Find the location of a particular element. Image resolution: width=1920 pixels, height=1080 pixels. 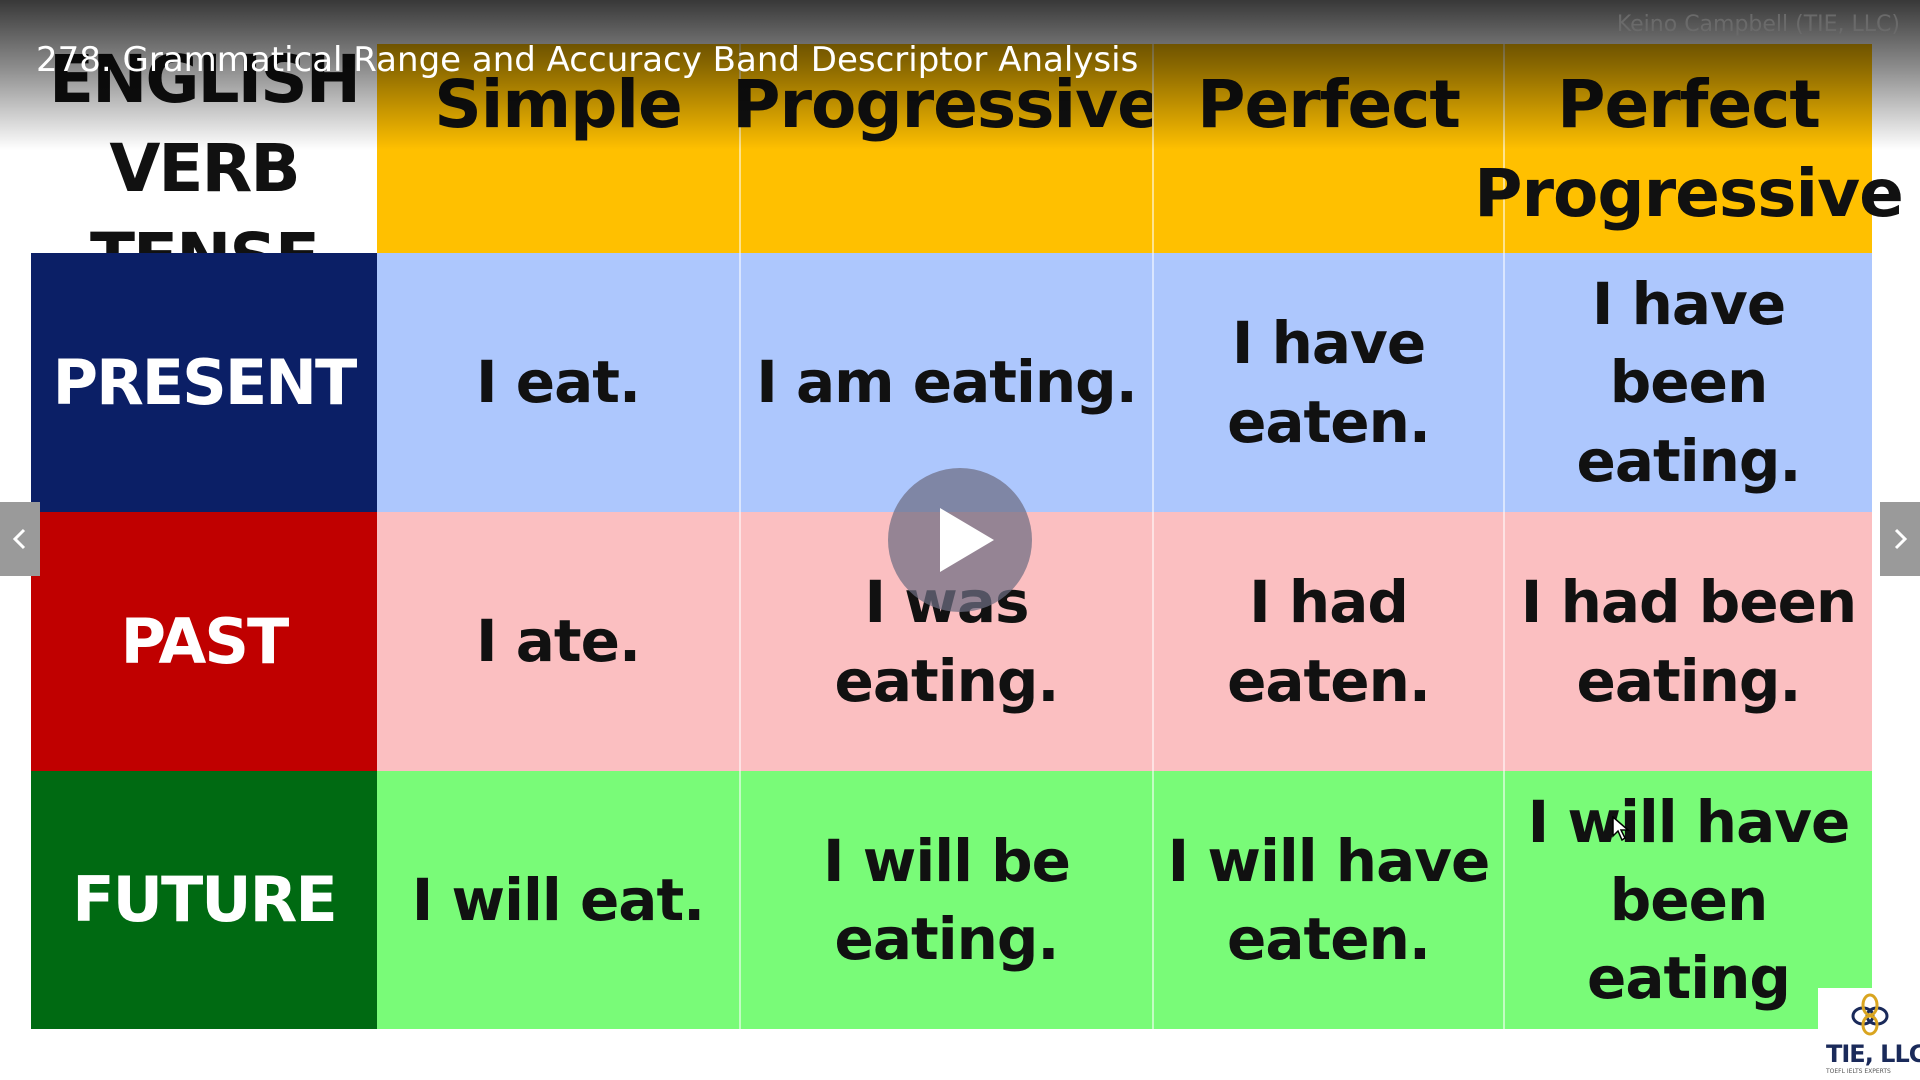

logo-knot-icon is located at coordinates (1870, 1014).